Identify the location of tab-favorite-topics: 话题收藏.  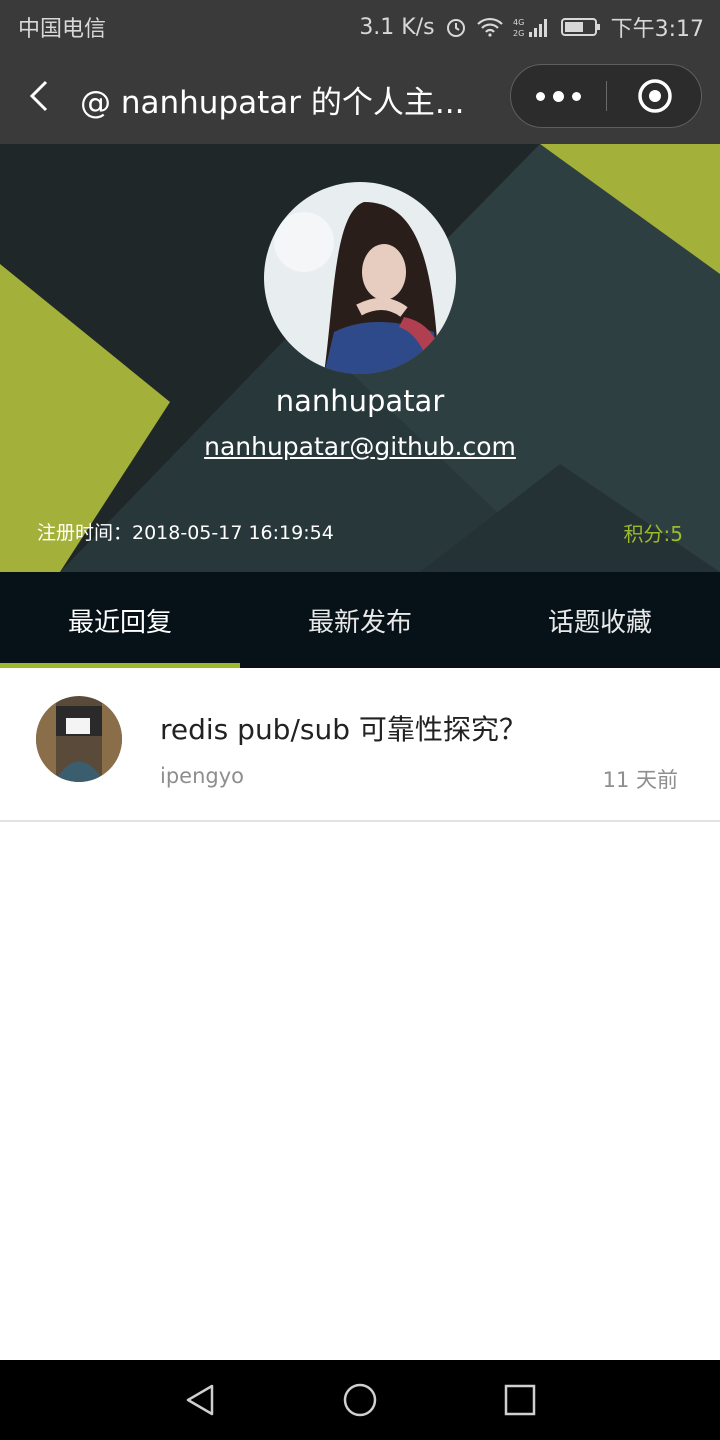
(600, 620).